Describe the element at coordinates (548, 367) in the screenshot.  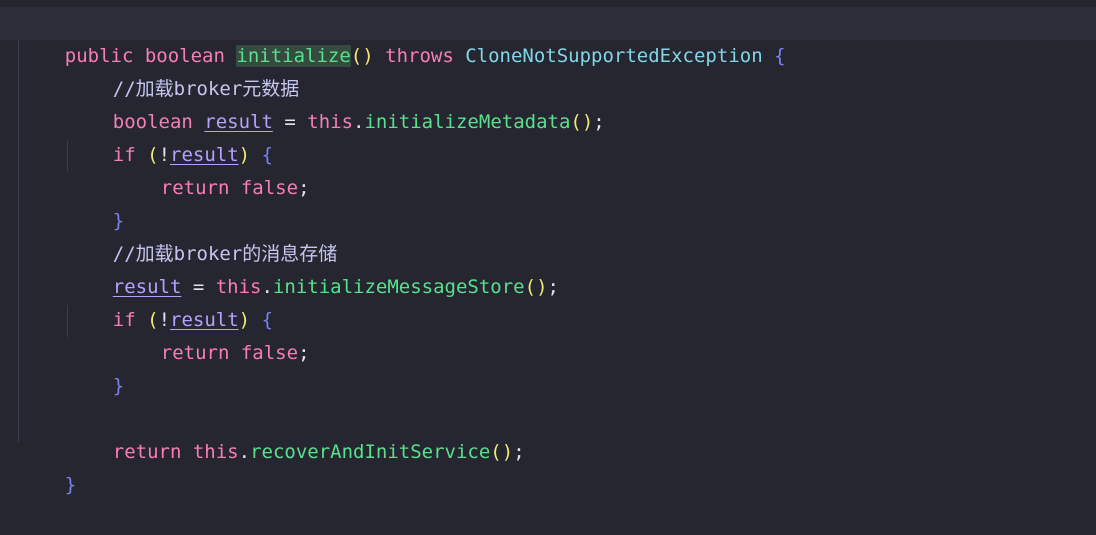
I see `code-line-11: }` at that location.